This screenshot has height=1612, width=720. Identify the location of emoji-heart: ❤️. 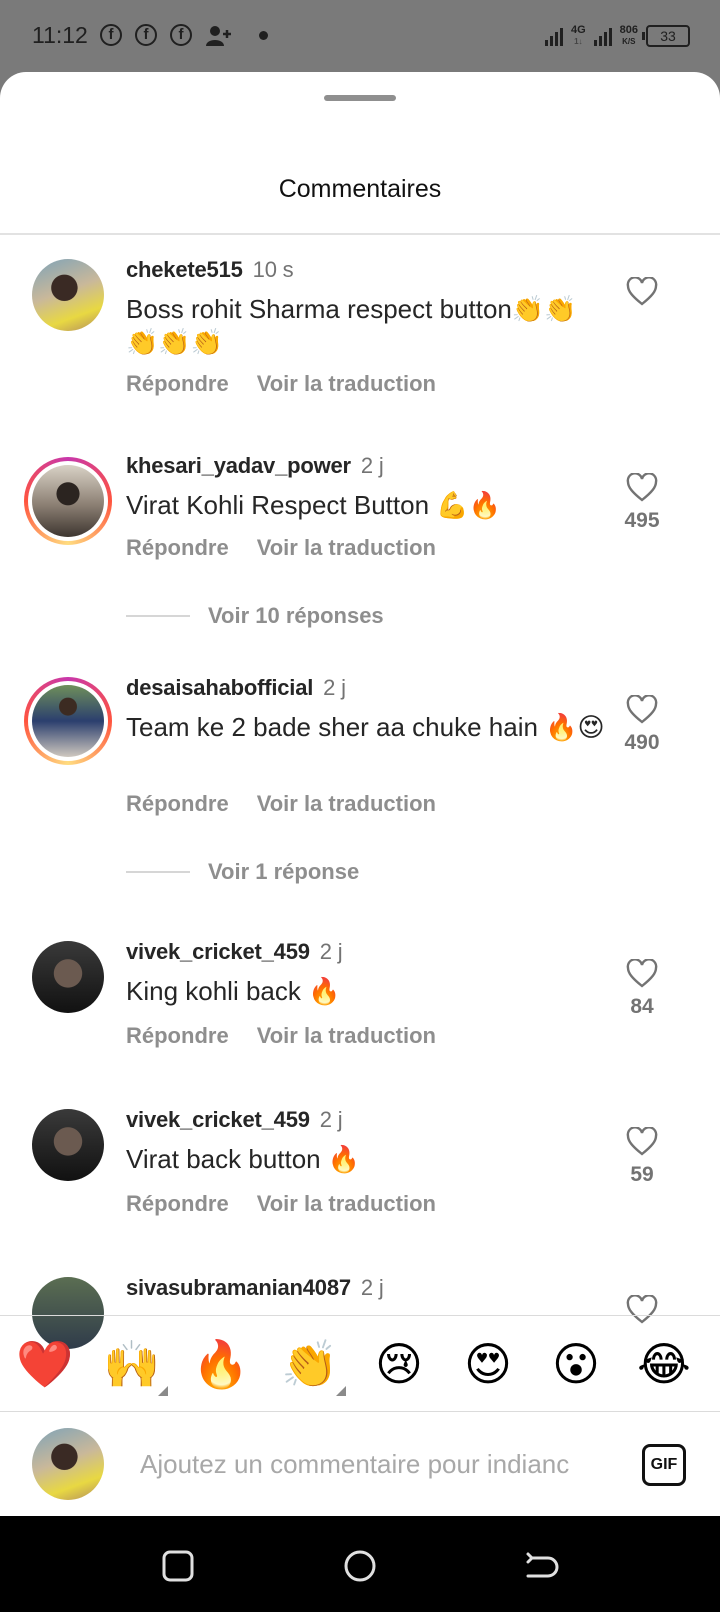
(45, 1364).